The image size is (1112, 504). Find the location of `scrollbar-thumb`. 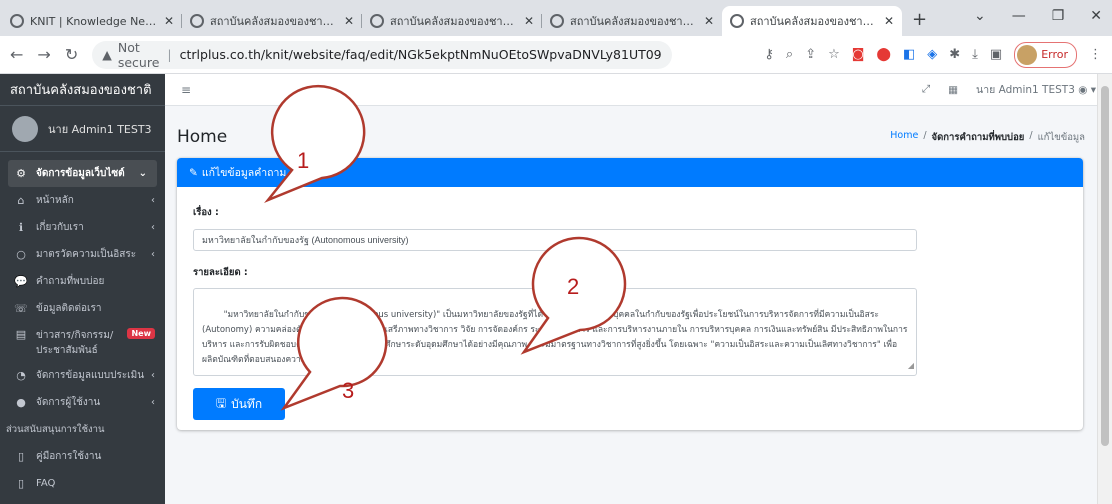

scrollbar-thumb is located at coordinates (1105, 266).